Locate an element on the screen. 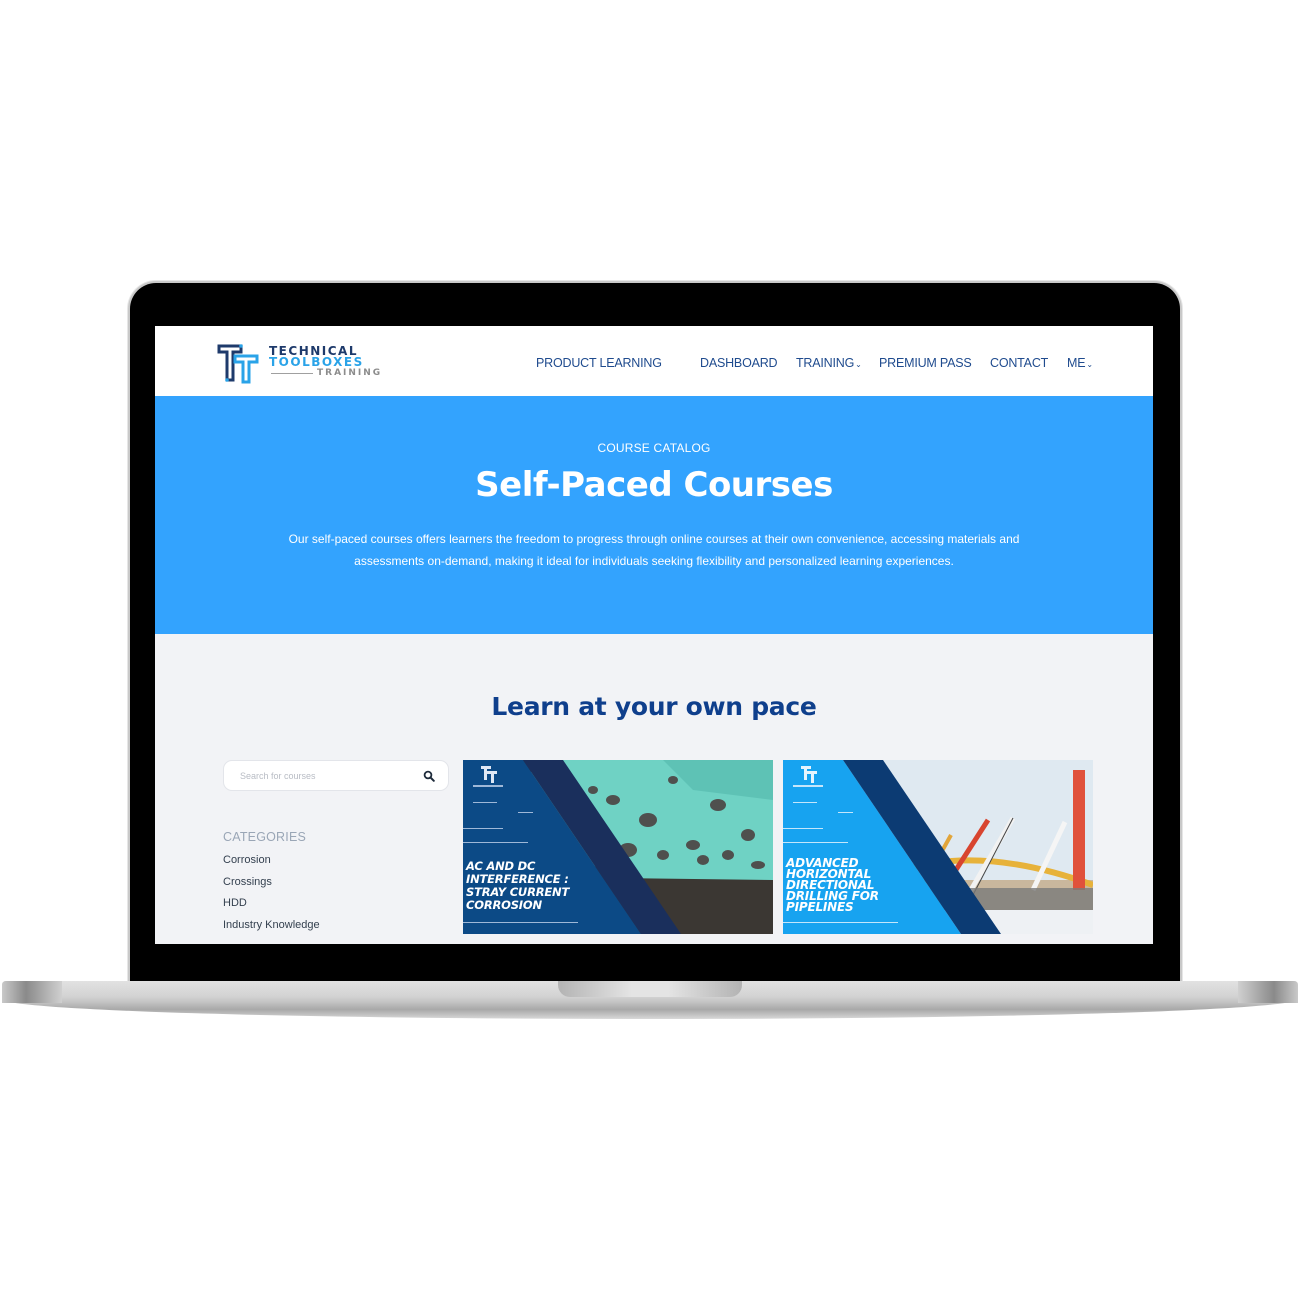  search-icon is located at coordinates (429, 776).